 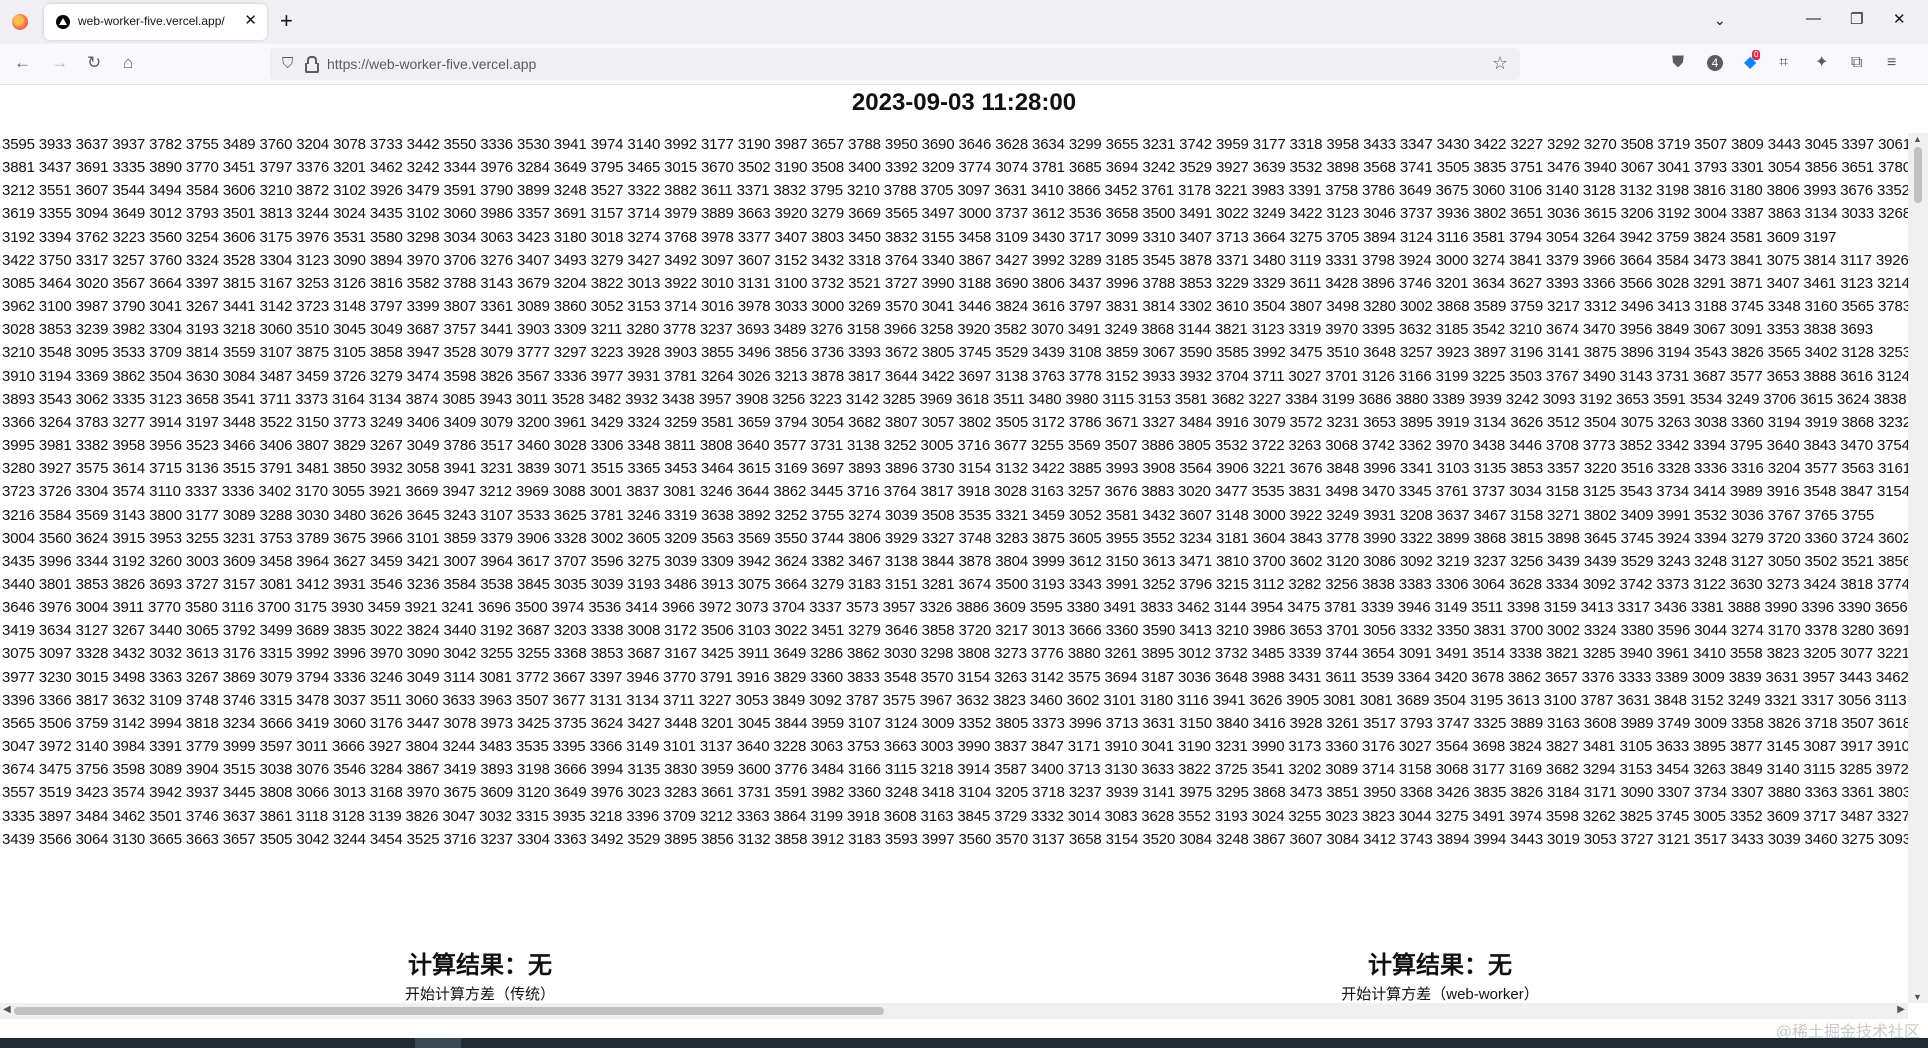 I want to click on result-panel-web-worker: 计算结果：无 开始计算方差（web-worker）, so click(x=1440, y=974).